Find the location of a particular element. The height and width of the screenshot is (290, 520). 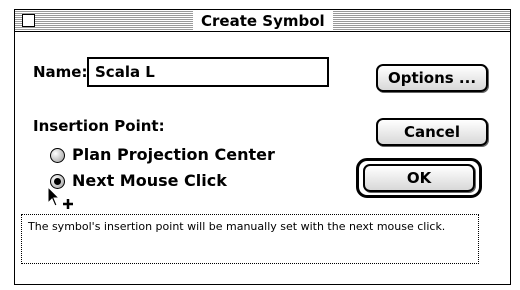

radio-label-next-mouse-click: Next Mouse Click is located at coordinates (149, 180).